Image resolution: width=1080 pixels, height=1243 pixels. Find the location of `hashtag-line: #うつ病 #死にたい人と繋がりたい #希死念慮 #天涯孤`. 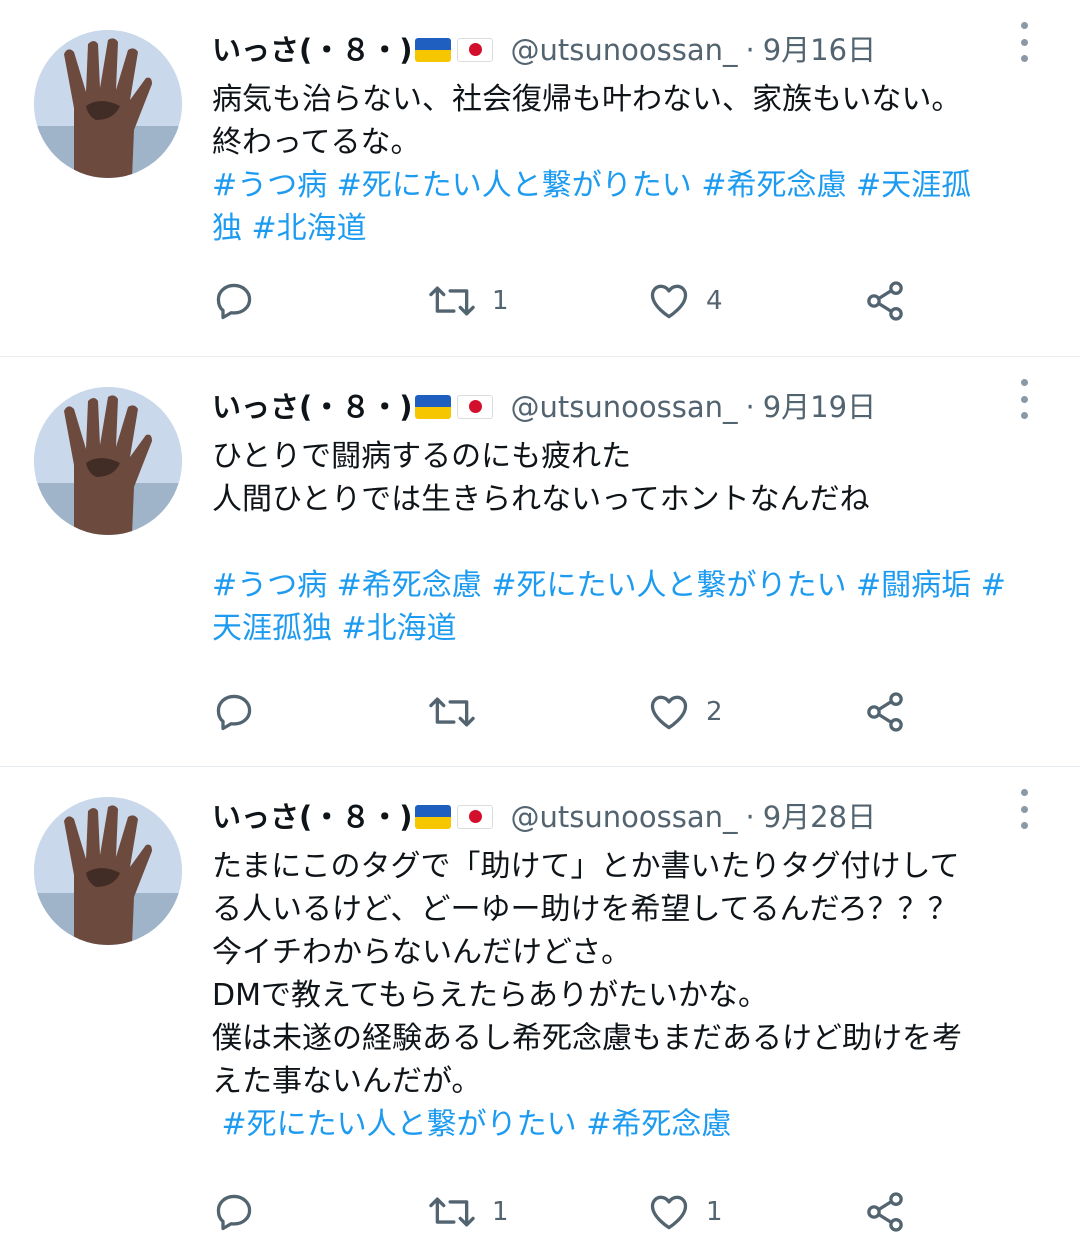

hashtag-line: #うつ病 #死にたい人と繋がりたい #希死念慮 #天涯孤 is located at coordinates (627, 185).